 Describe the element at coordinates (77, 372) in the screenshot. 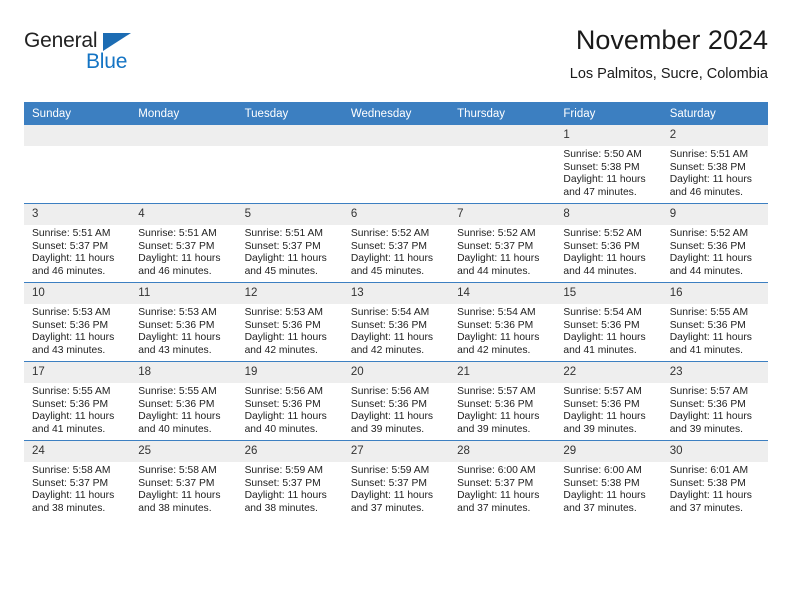

I see `day-number: 17` at that location.